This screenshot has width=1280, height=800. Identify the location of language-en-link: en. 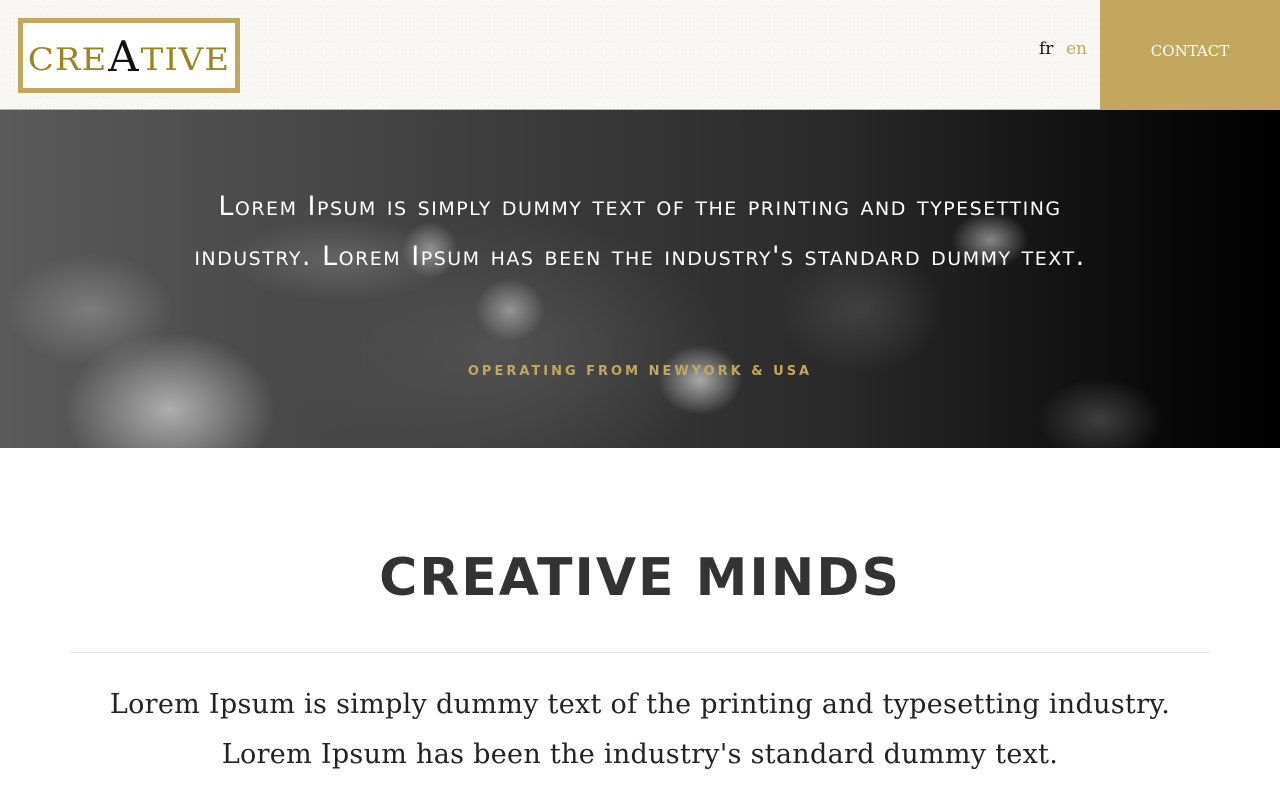
(1076, 49).